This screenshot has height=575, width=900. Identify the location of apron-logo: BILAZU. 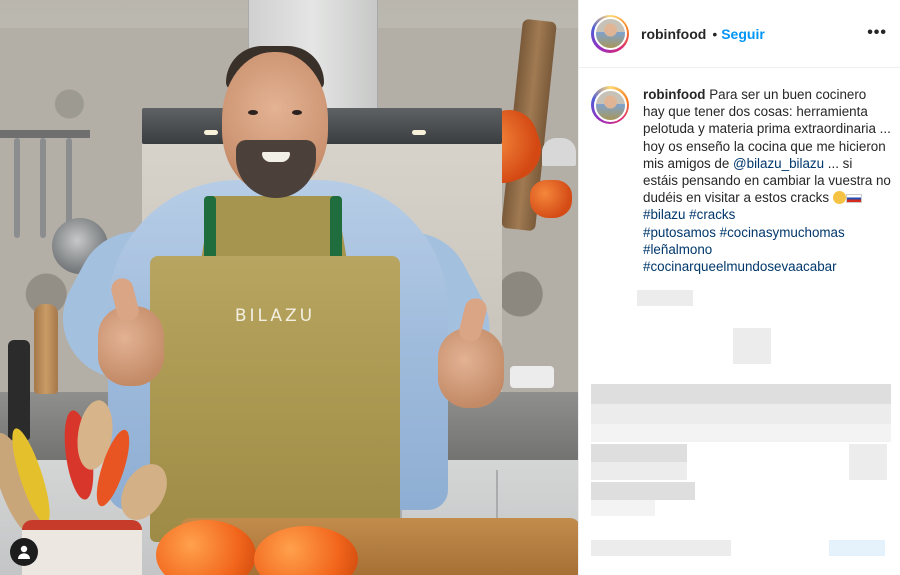
(275, 316).